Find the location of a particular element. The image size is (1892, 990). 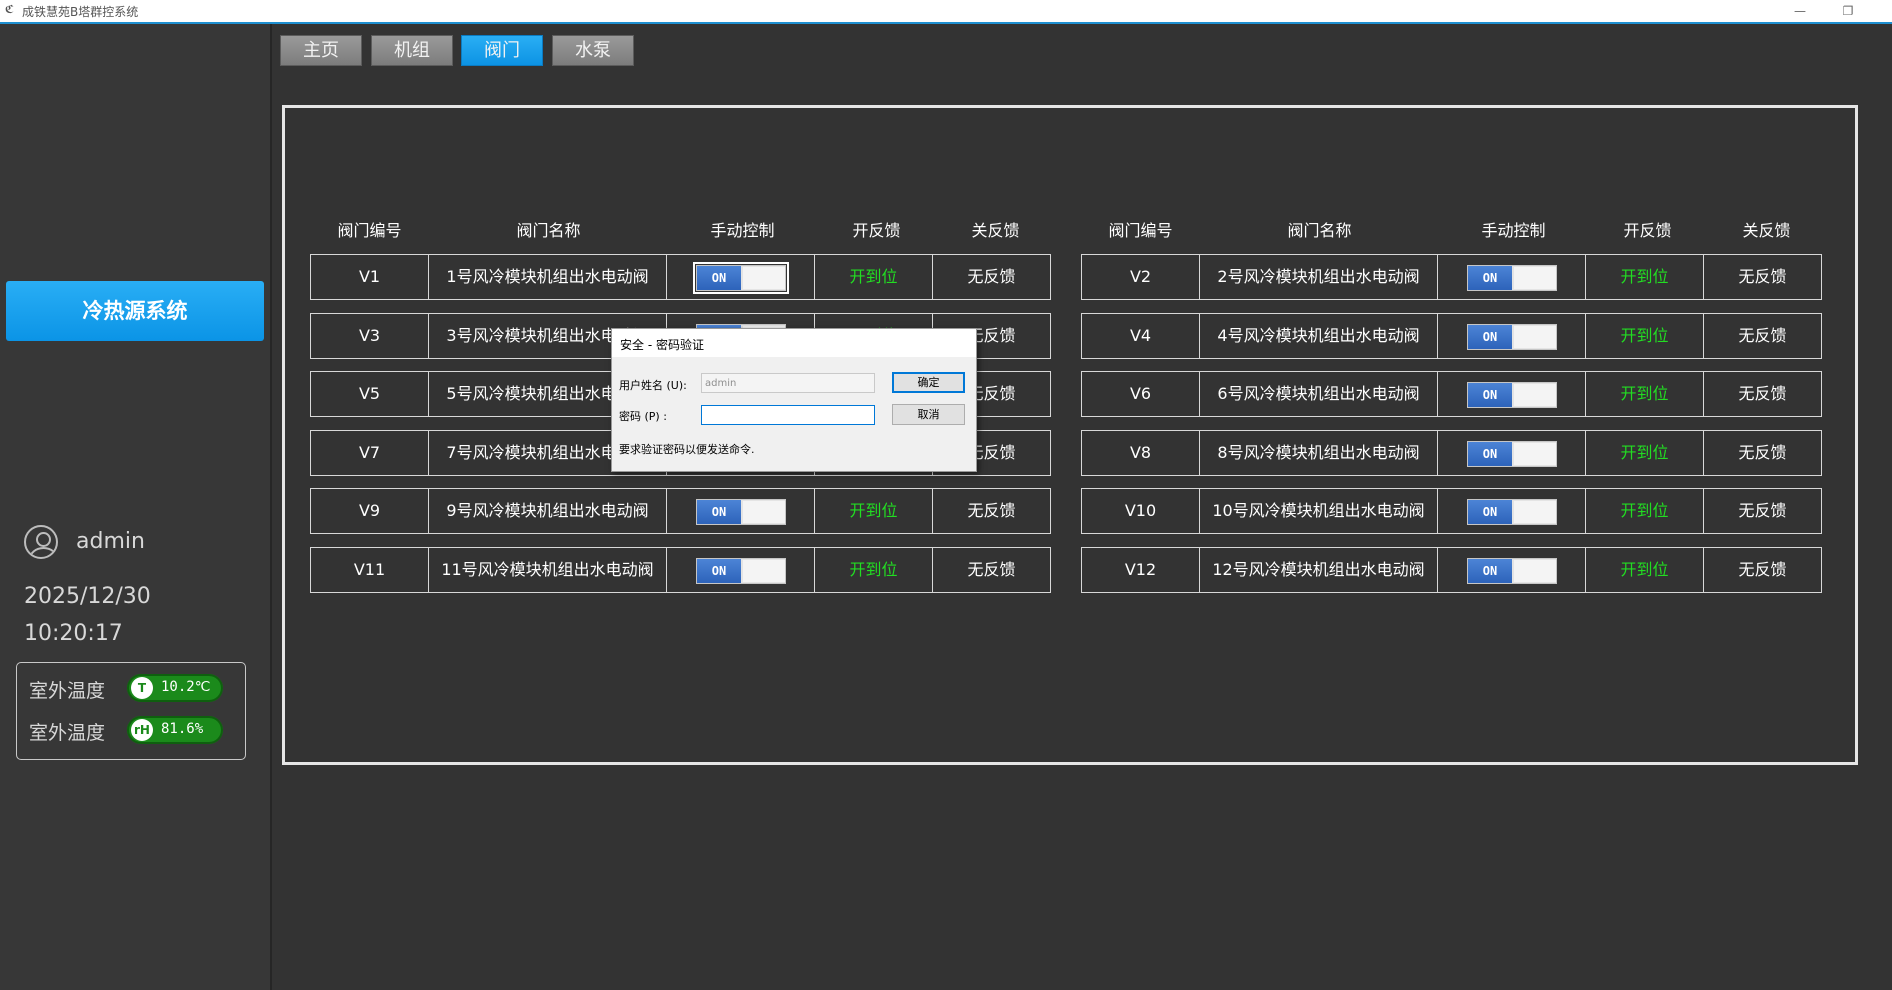

username-field is located at coordinates (788, 383).